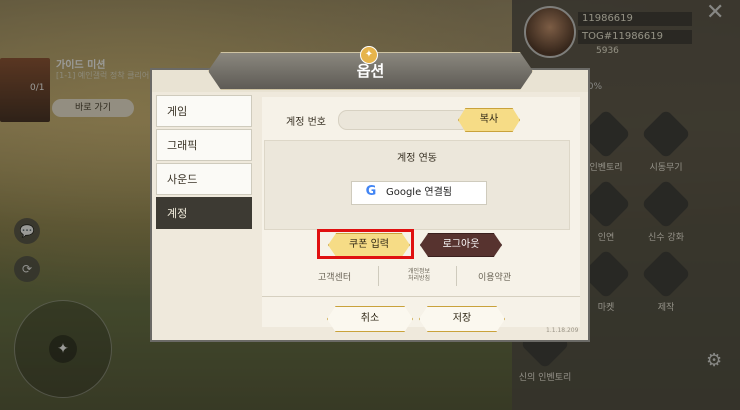  What do you see at coordinates (365, 244) in the screenshot?
I see `coupon-highlight-box` at bounding box center [365, 244].